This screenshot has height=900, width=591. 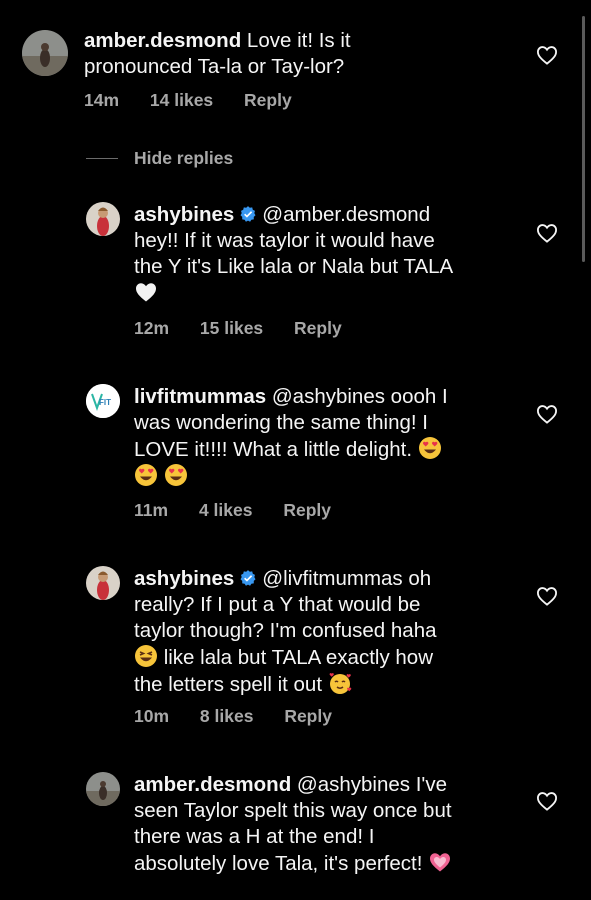 What do you see at coordinates (347, 578) in the screenshot?
I see `mention-line: @livfitmummas oh` at bounding box center [347, 578].